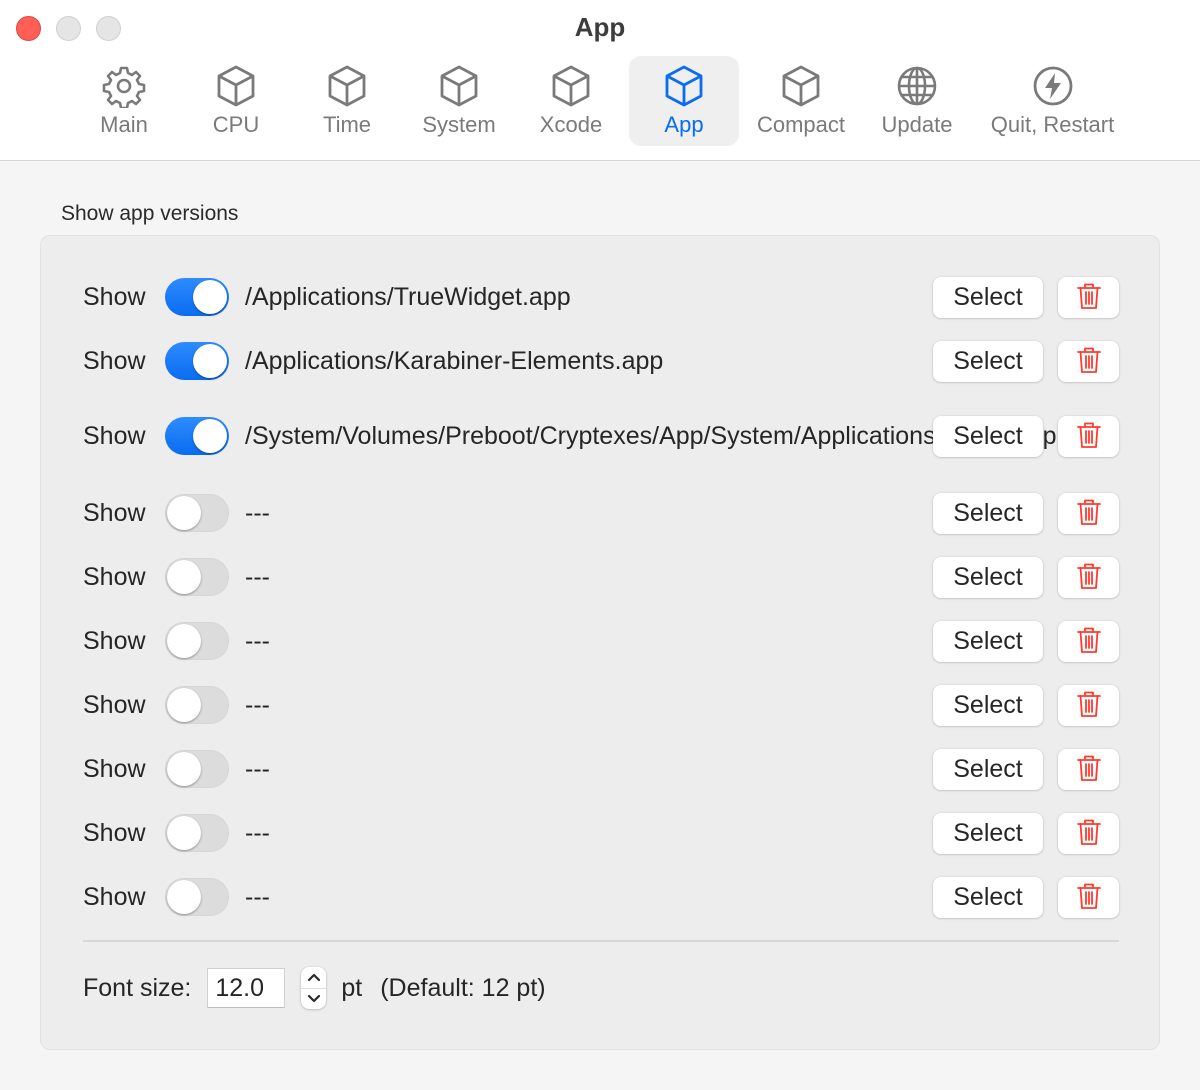  I want to click on tab-label: Time, so click(347, 124).